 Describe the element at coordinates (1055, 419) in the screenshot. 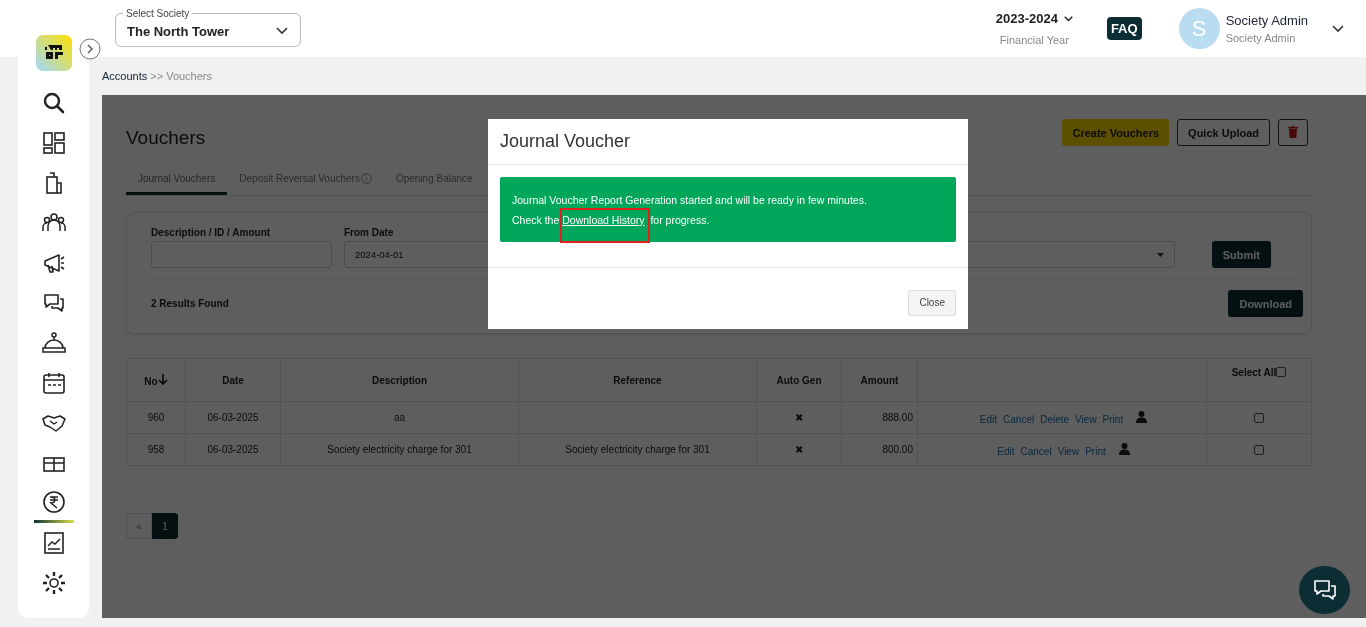

I see `action-link: Delete` at that location.